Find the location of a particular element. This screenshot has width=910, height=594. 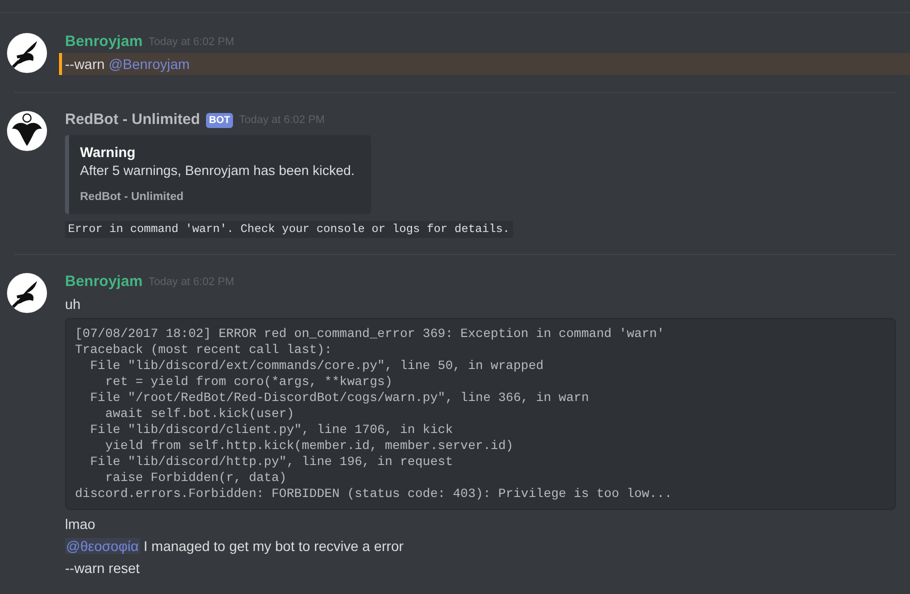

embed-description: After 5 warnings, Benroyjam has been kicked. is located at coordinates (217, 171).